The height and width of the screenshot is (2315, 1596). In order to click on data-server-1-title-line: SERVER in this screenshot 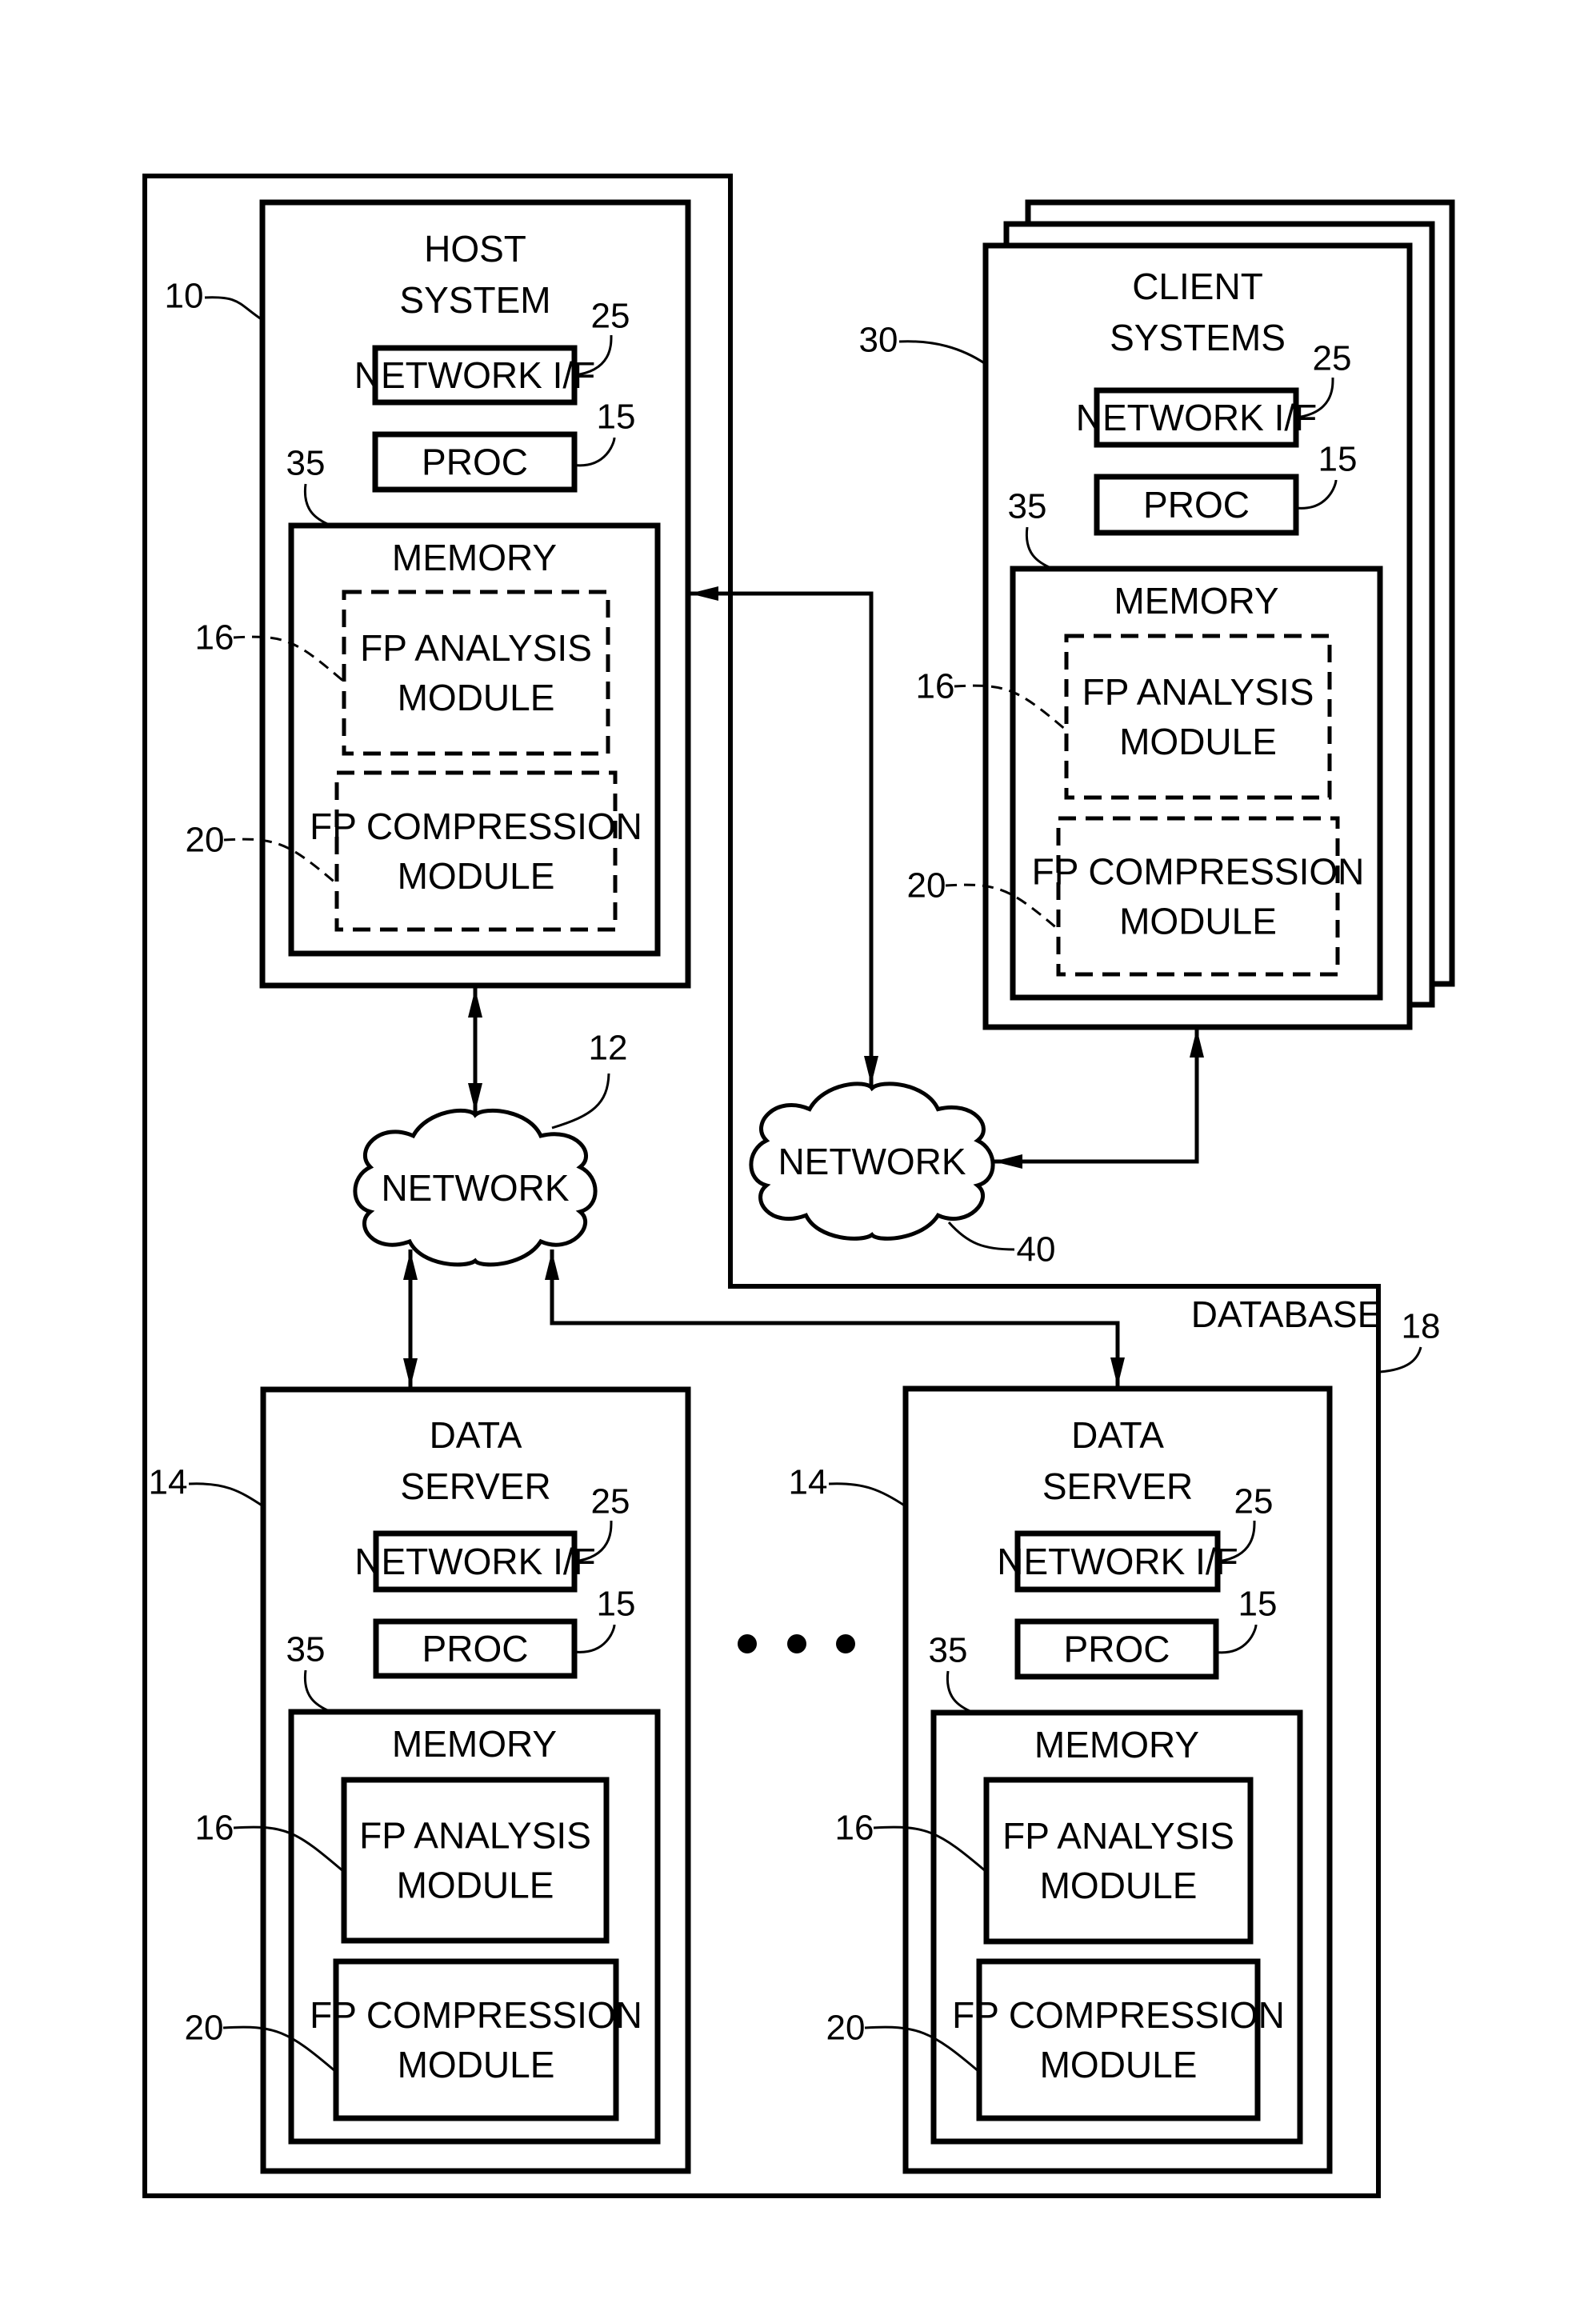, I will do `click(475, 1486)`.